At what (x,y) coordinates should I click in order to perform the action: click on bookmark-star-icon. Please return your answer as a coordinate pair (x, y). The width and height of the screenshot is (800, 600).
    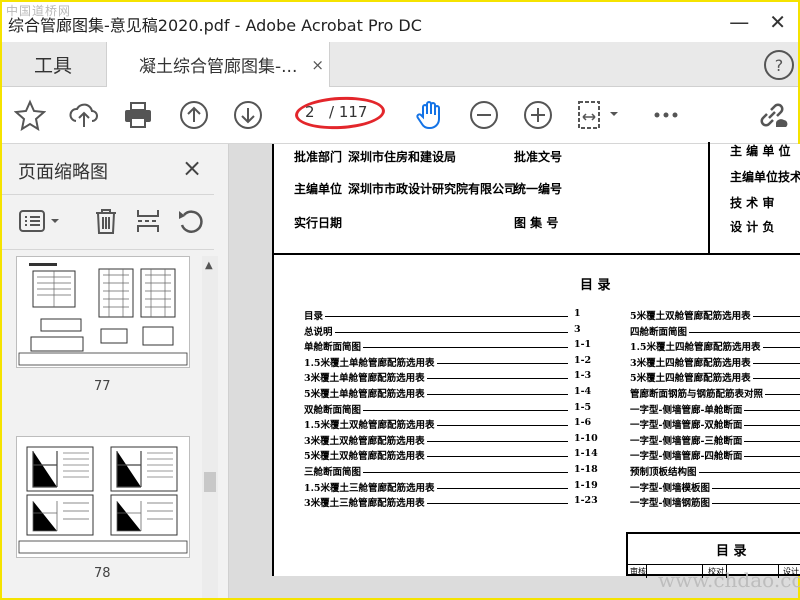
    Looking at the image, I should click on (30, 115).